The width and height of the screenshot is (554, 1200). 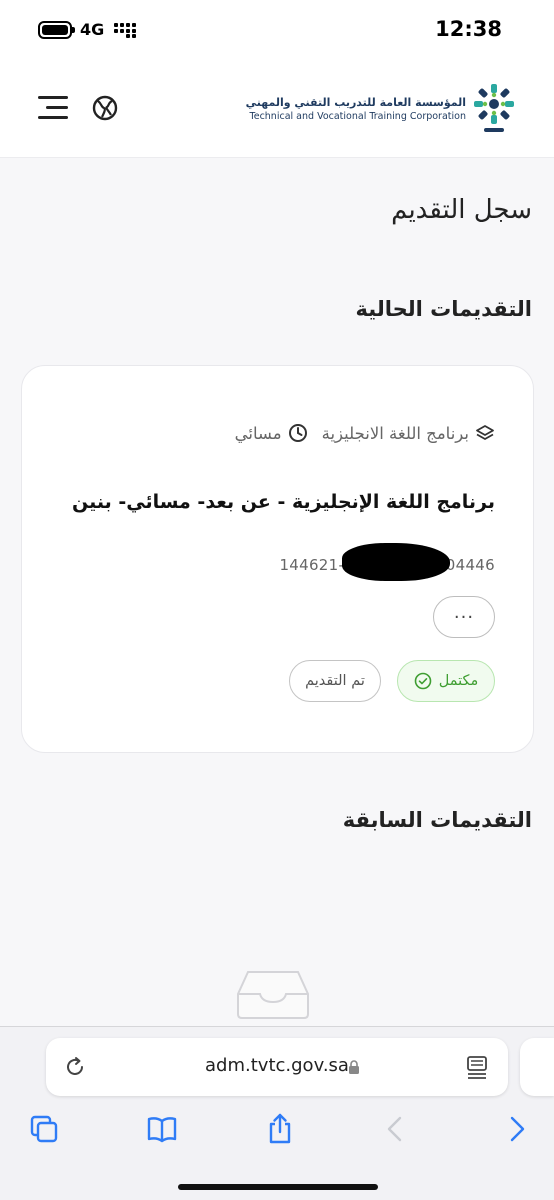 What do you see at coordinates (461, 210) in the screenshot?
I see `page-title: سجل التقديم` at bounding box center [461, 210].